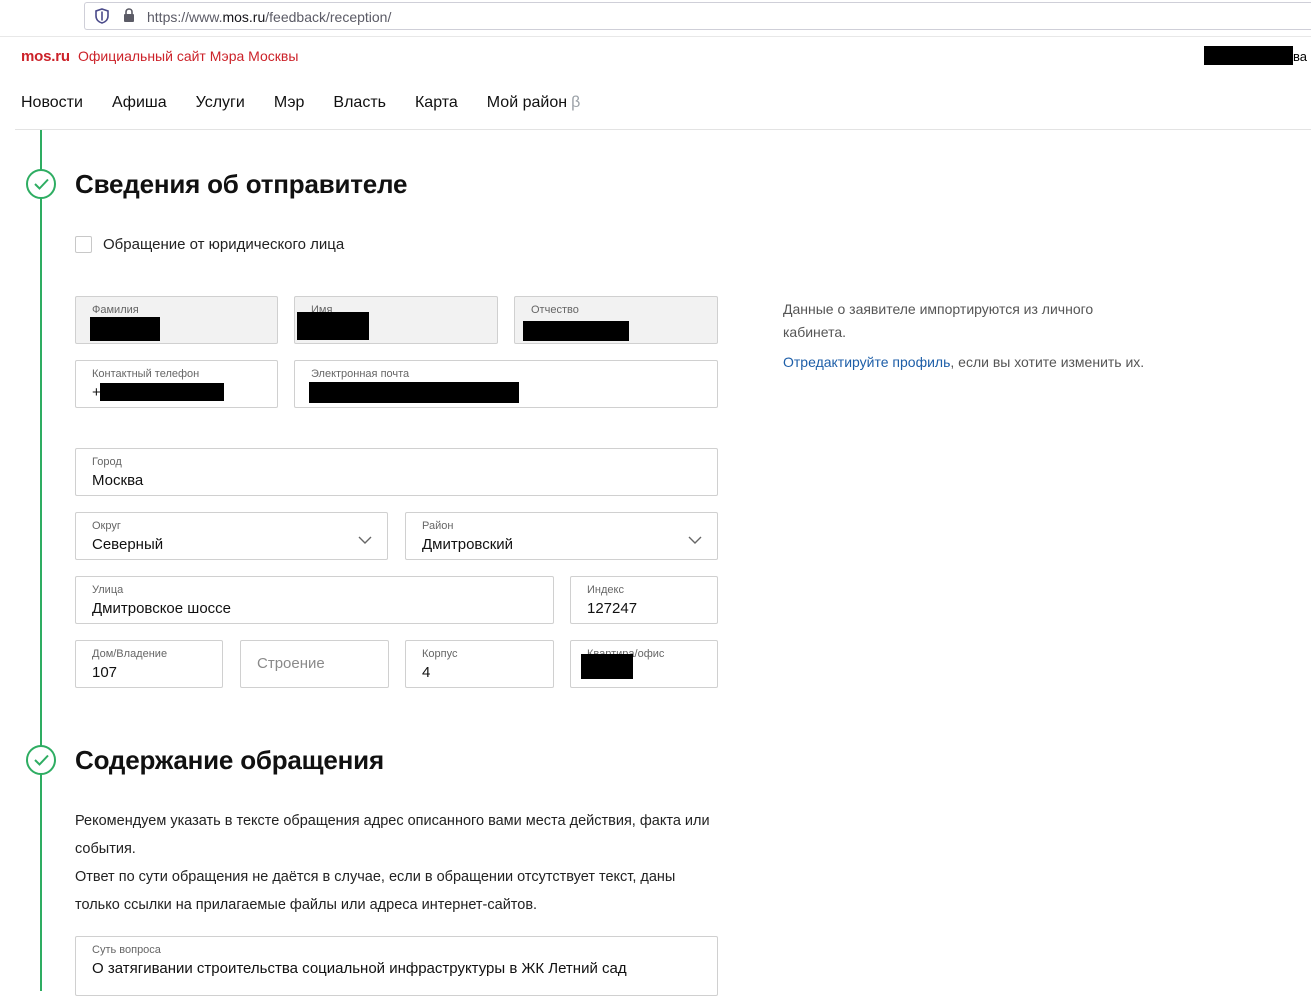 This screenshot has width=1311, height=996. Describe the element at coordinates (697, 16) in the screenshot. I see `address-bar: https://www.mos.ru/feedback/reception/` at that location.